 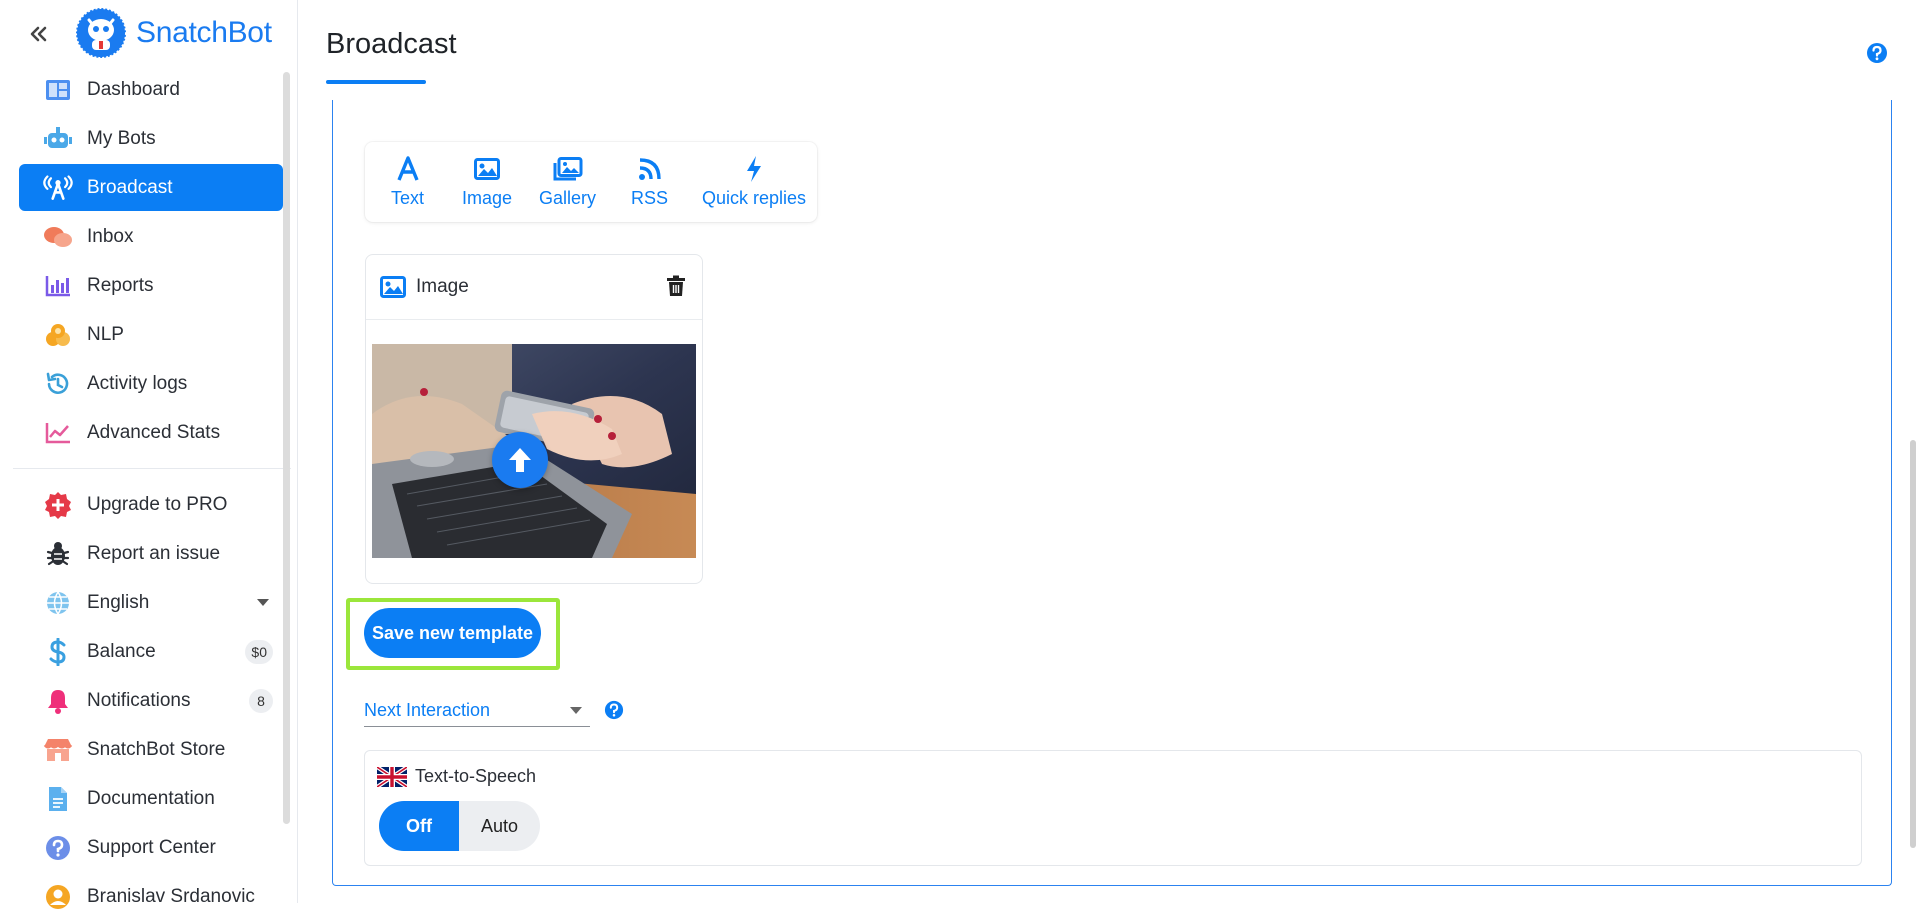 I want to click on sidebar-item-reports: Reports, so click(x=151, y=285).